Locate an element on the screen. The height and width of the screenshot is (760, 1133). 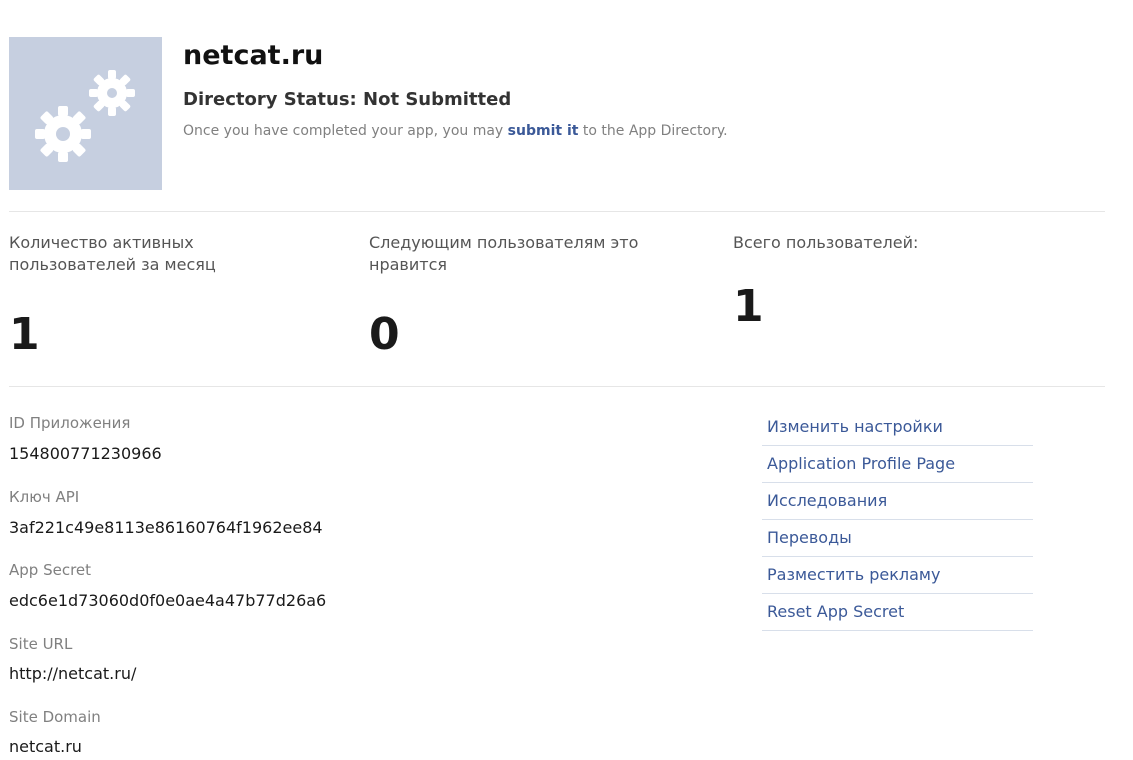
api-key-value: 3af221c49e8113e86160764f1962ee84 is located at coordinates (166, 527).